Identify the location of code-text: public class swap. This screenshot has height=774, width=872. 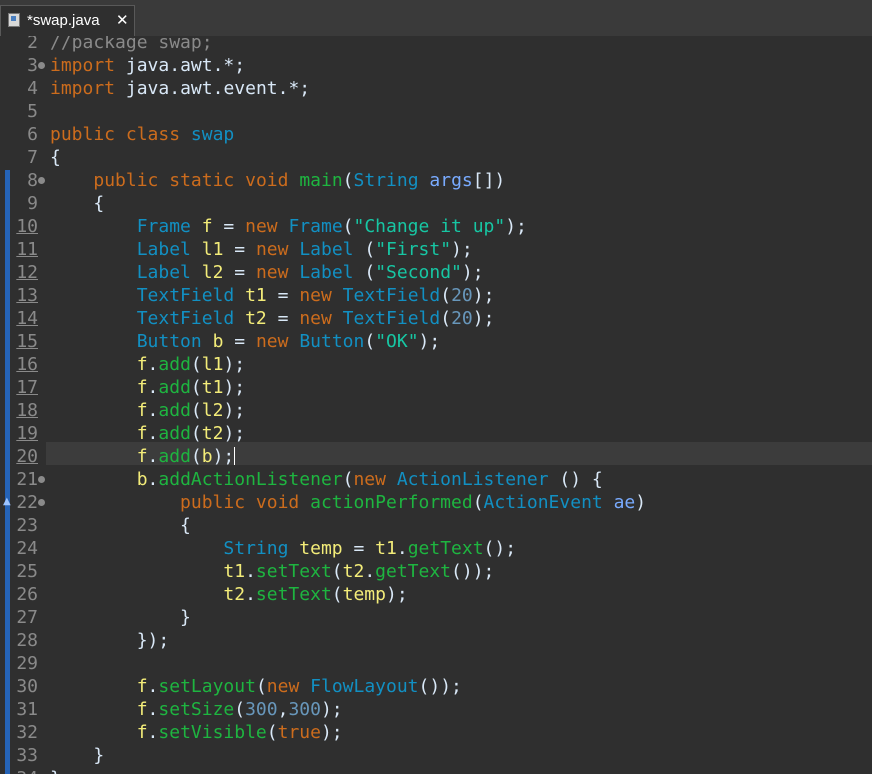
(142, 134).